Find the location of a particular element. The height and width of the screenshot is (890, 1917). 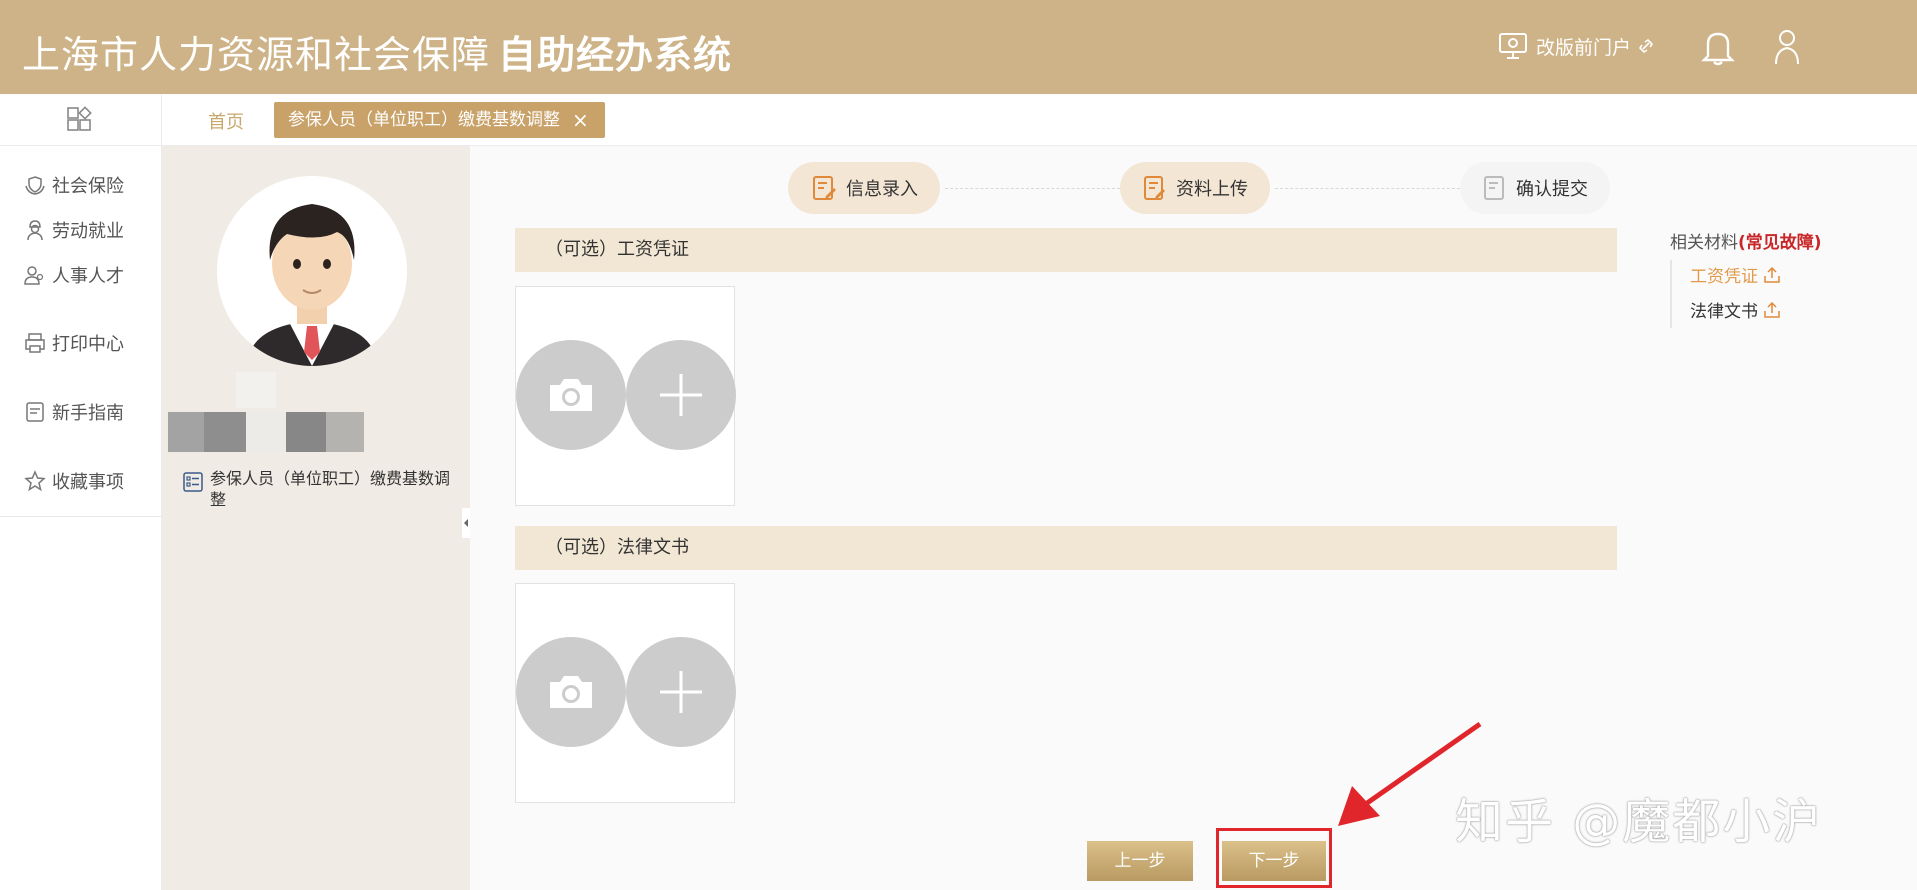

app-title: 上海市人力资源和社会保障 自助经办系统 is located at coordinates (377, 51).